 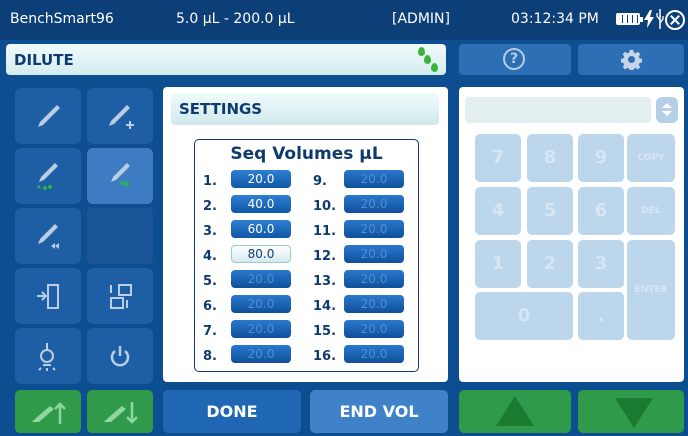 I want to click on seq-volume-2: 40.0, so click(x=261, y=204).